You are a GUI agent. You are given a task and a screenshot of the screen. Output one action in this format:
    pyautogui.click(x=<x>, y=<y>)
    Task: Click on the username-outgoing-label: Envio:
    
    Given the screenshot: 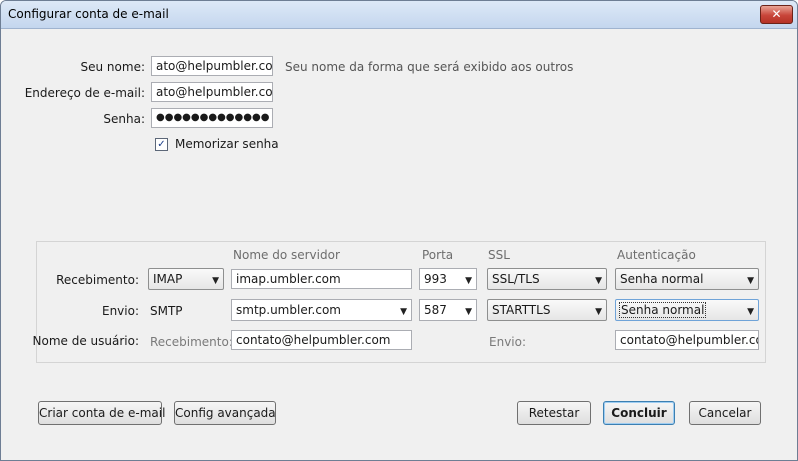 What is the action you would take?
    pyautogui.click(x=508, y=342)
    